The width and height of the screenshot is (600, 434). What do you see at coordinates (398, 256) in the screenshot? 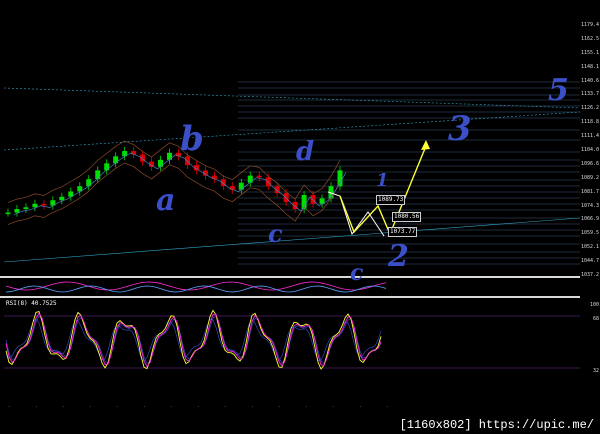
I see `wave-label: 2` at bounding box center [398, 256].